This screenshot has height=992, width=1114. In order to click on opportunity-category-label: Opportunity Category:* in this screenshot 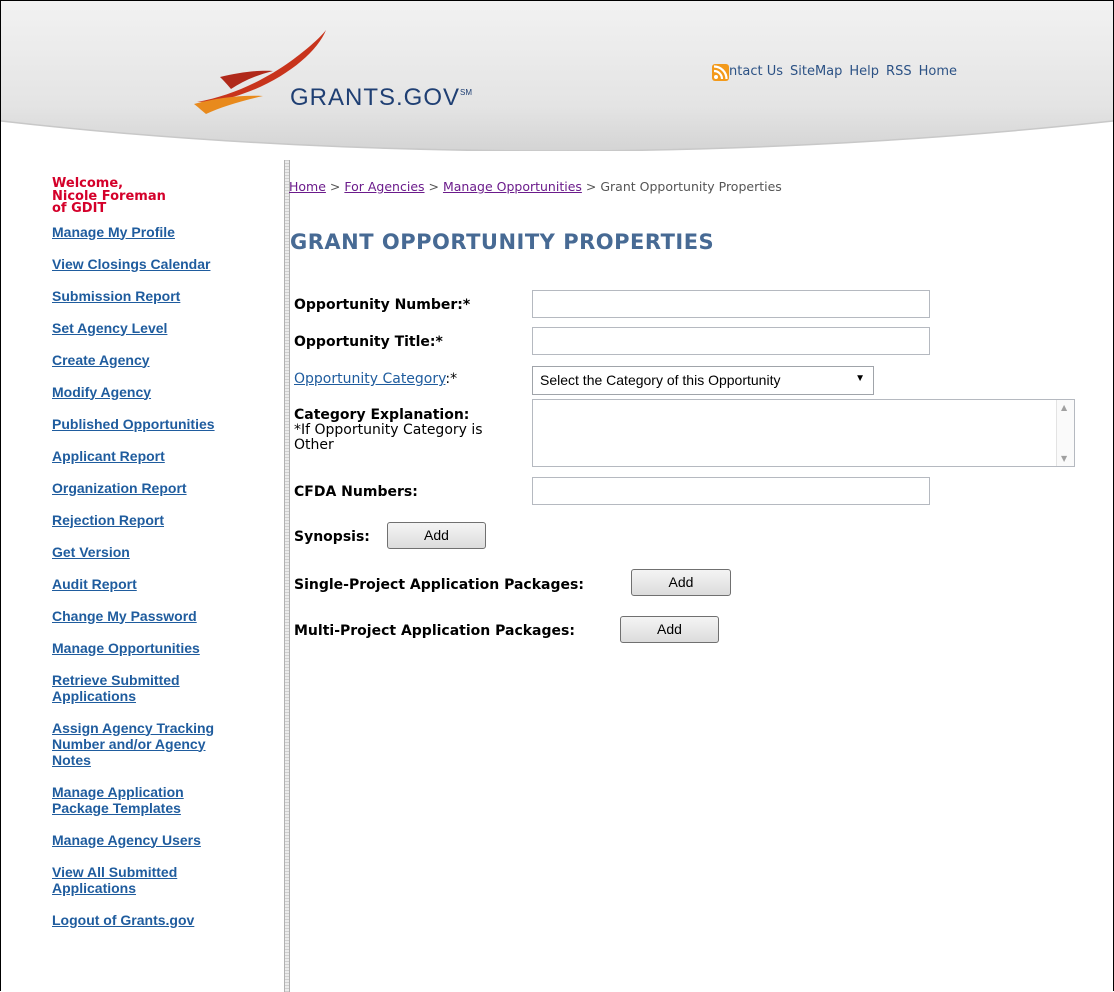, I will do `click(375, 379)`.